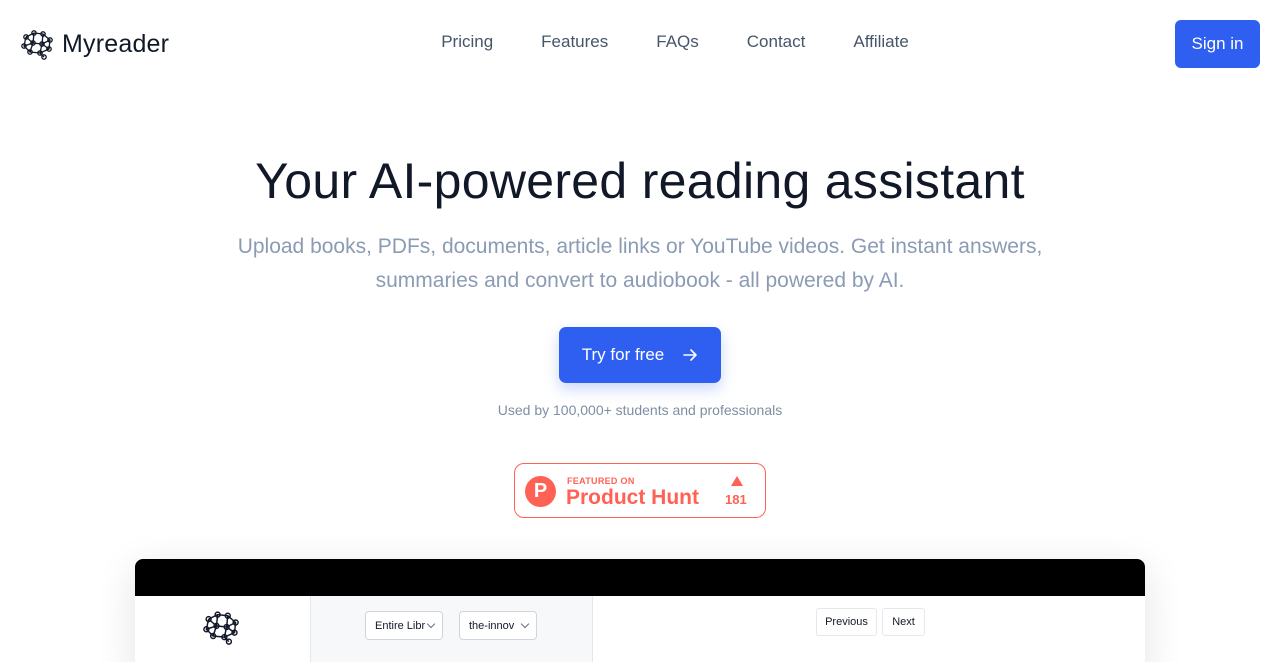  What do you see at coordinates (640, 577) in the screenshot?
I see `preview-top-bar` at bounding box center [640, 577].